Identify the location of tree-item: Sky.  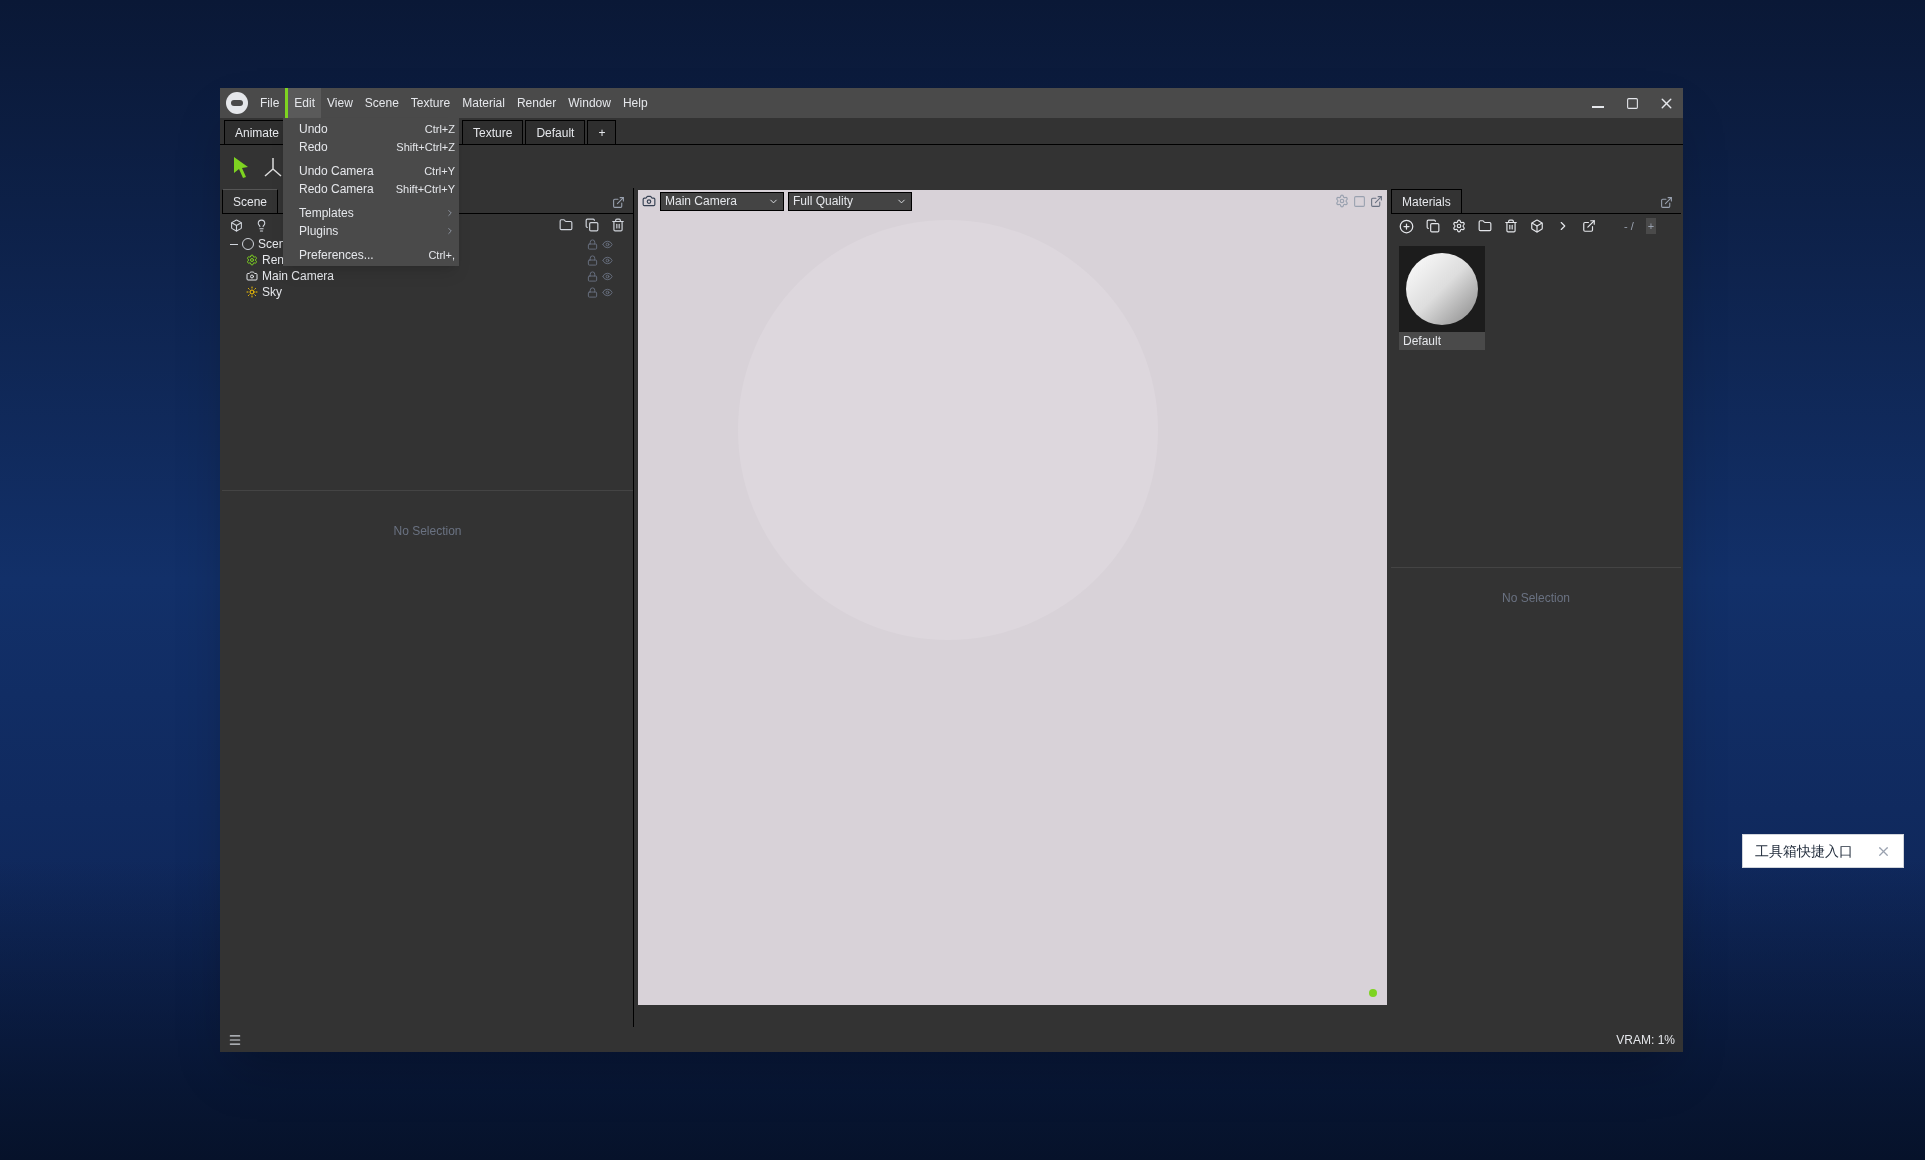
(272, 292).